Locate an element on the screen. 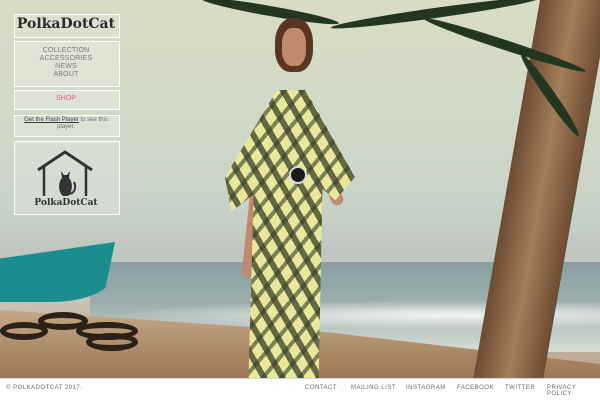 The image size is (600, 401). nav-item-accessories: ACCESSORIES is located at coordinates (66, 59).